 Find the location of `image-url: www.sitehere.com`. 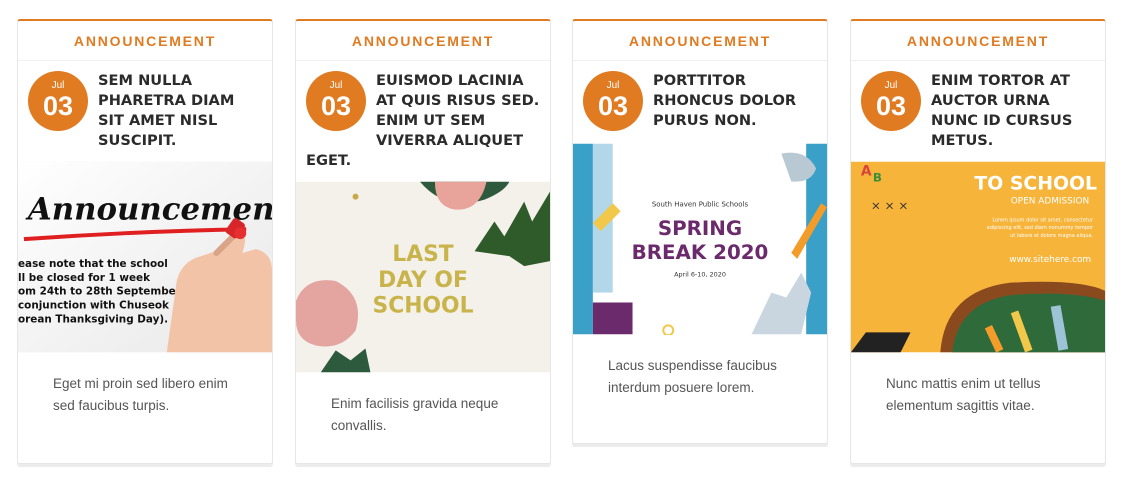

image-url: www.sitehere.com is located at coordinates (1050, 260).